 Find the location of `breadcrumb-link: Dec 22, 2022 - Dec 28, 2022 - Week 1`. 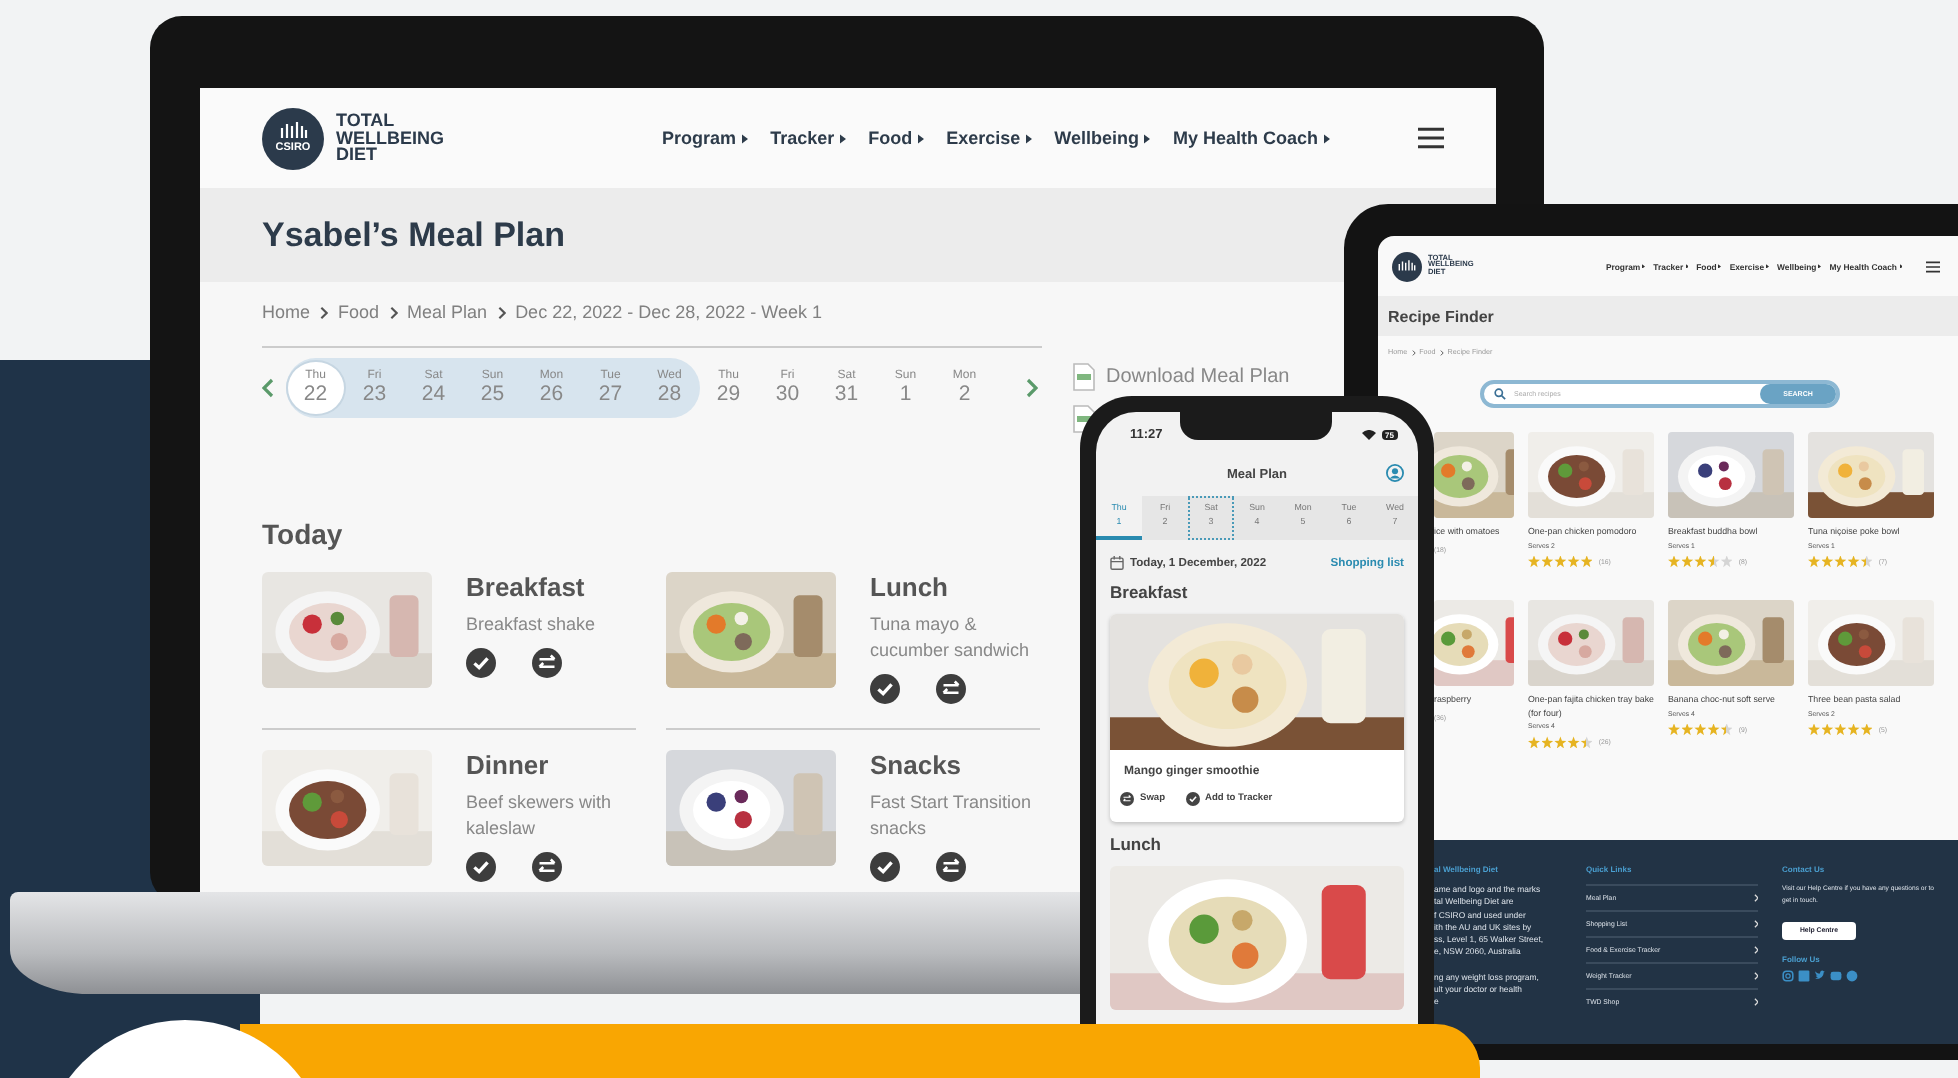

breadcrumb-link: Dec 22, 2022 - Dec 28, 2022 - Week 1 is located at coordinates (668, 312).